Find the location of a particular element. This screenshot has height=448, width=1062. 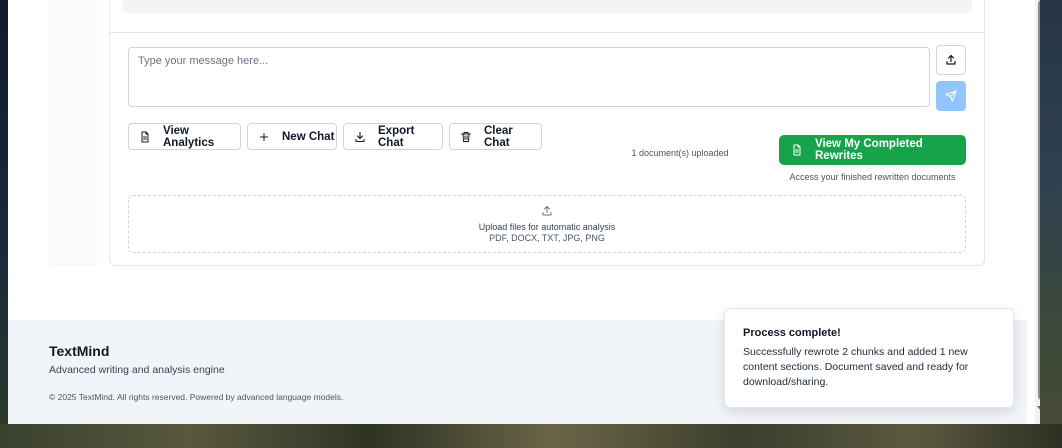

view-analytics-button: View Analytics is located at coordinates (184, 136).